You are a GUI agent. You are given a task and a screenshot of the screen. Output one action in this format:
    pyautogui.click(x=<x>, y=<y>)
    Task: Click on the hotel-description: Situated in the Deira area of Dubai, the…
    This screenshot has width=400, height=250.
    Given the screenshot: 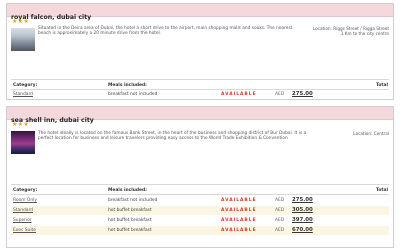 What is the action you would take?
    pyautogui.click(x=165, y=31)
    